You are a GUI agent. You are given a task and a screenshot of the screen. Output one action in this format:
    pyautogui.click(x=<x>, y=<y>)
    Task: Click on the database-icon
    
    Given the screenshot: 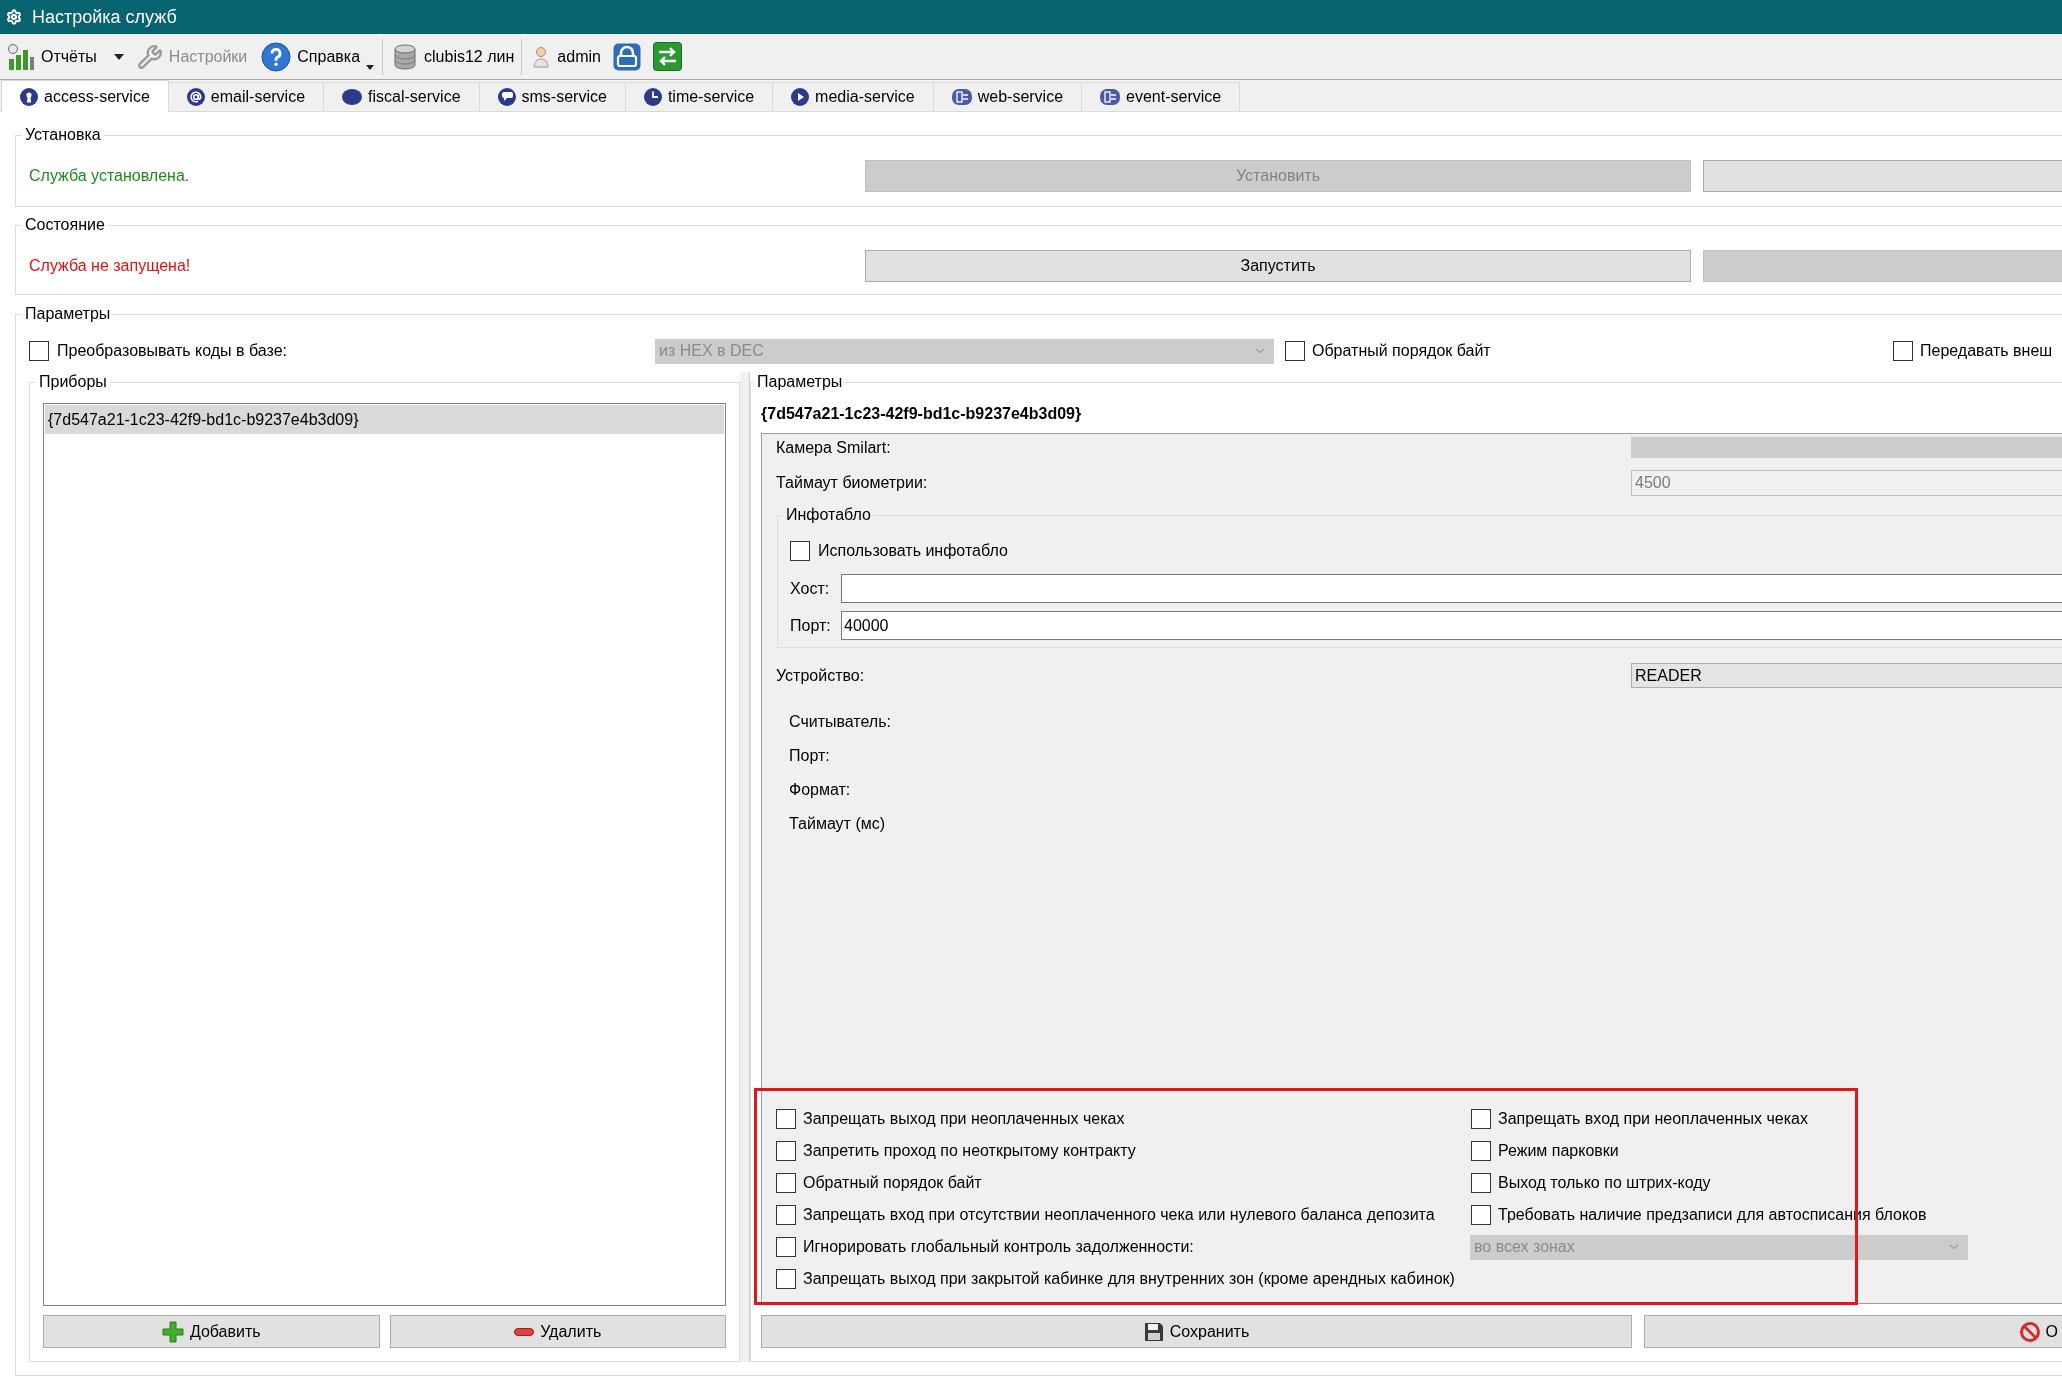 What is the action you would take?
    pyautogui.click(x=405, y=56)
    